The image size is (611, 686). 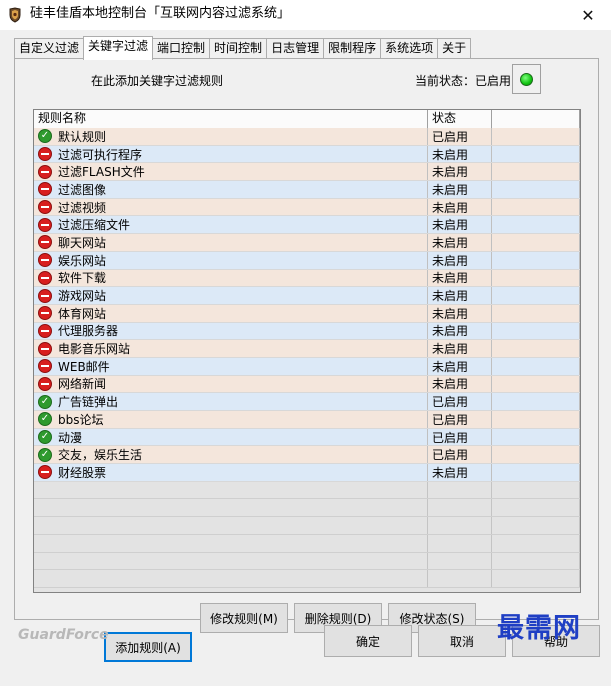 I want to click on table-row: 过滤压缩文件 未启用, so click(x=307, y=225).